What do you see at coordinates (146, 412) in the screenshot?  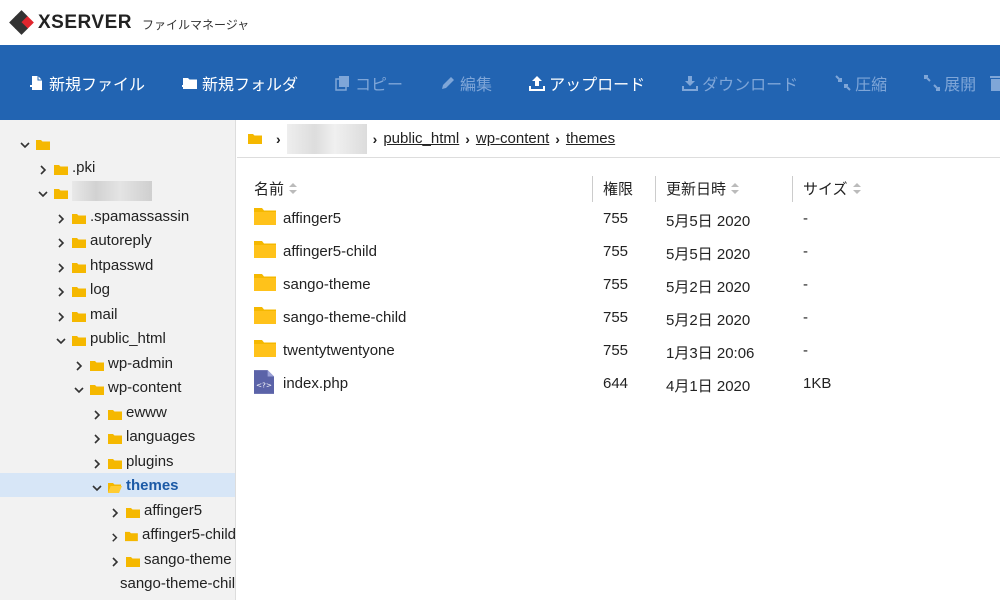 I see `tree-item-label: ewww` at bounding box center [146, 412].